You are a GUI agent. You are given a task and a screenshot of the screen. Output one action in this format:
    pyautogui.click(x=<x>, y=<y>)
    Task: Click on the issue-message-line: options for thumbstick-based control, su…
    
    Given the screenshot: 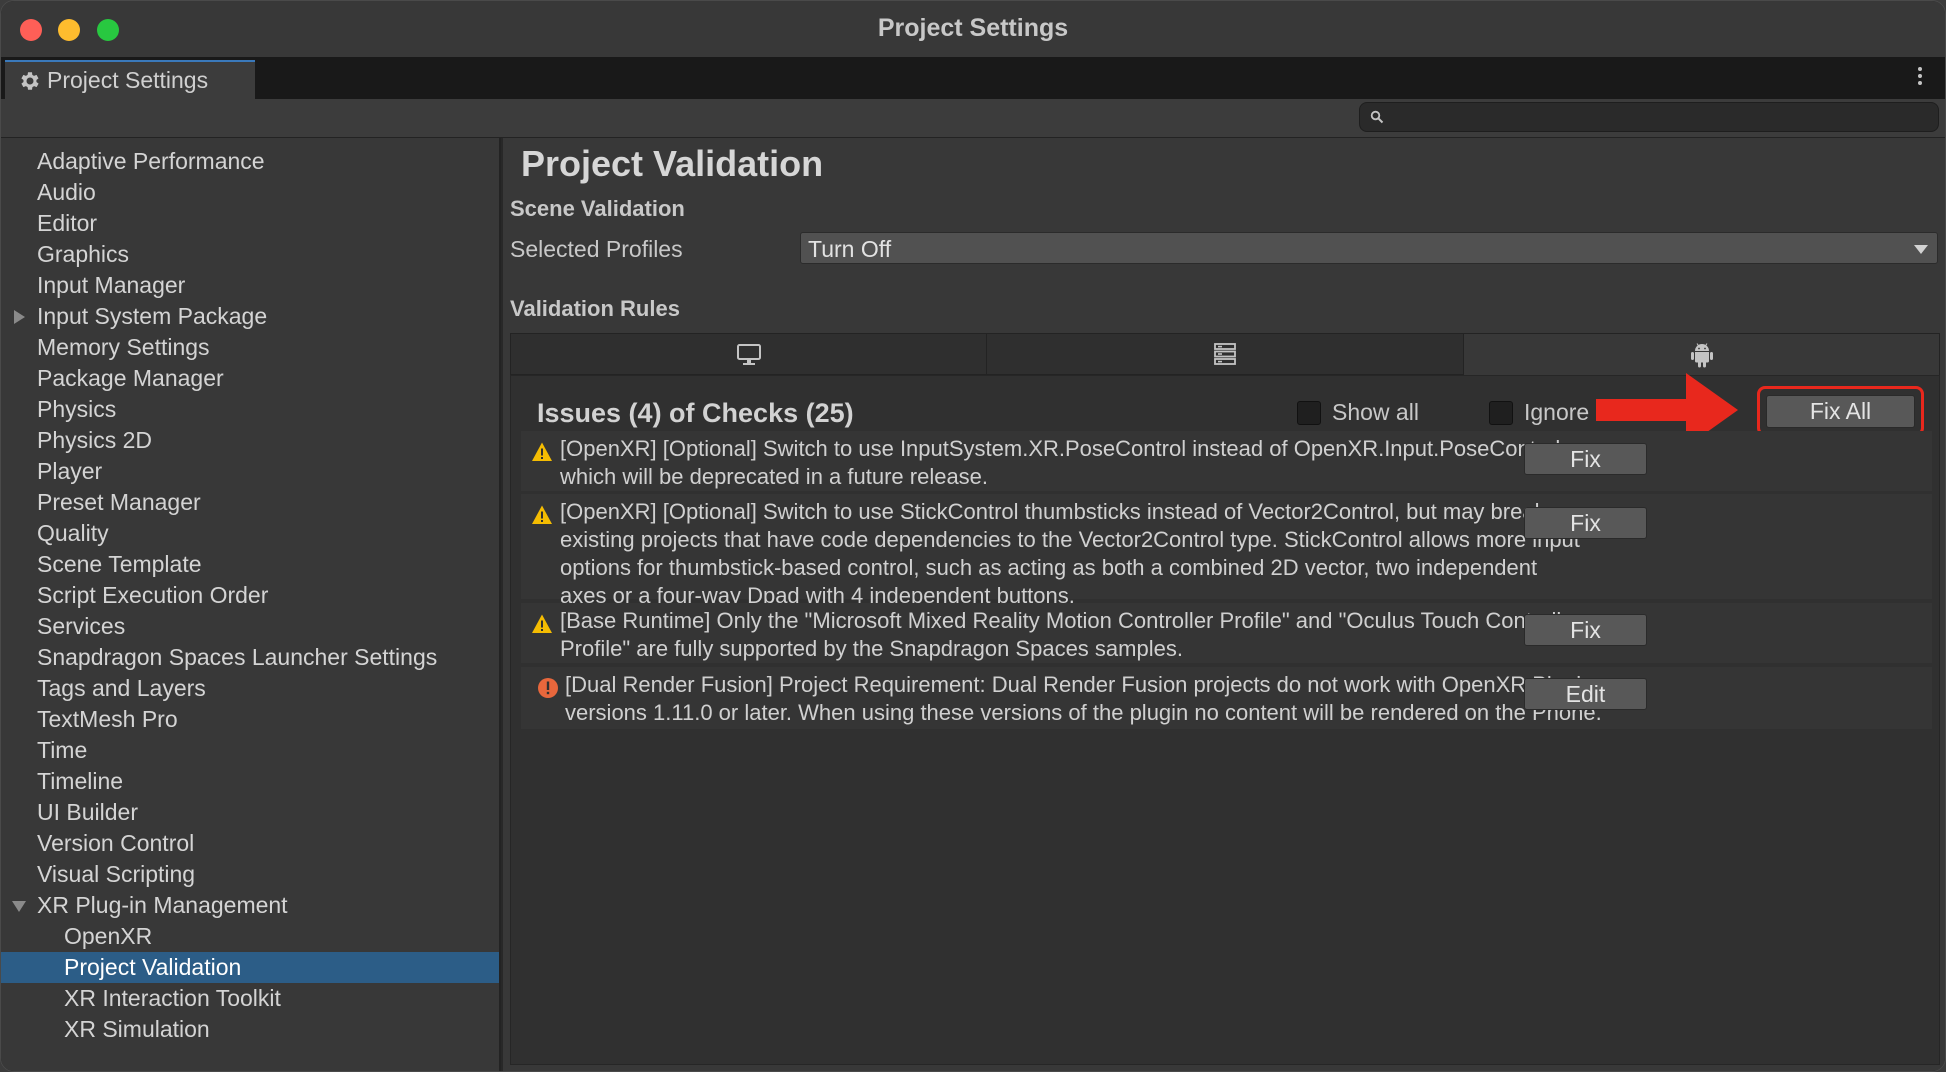 What is the action you would take?
    pyautogui.click(x=1049, y=567)
    